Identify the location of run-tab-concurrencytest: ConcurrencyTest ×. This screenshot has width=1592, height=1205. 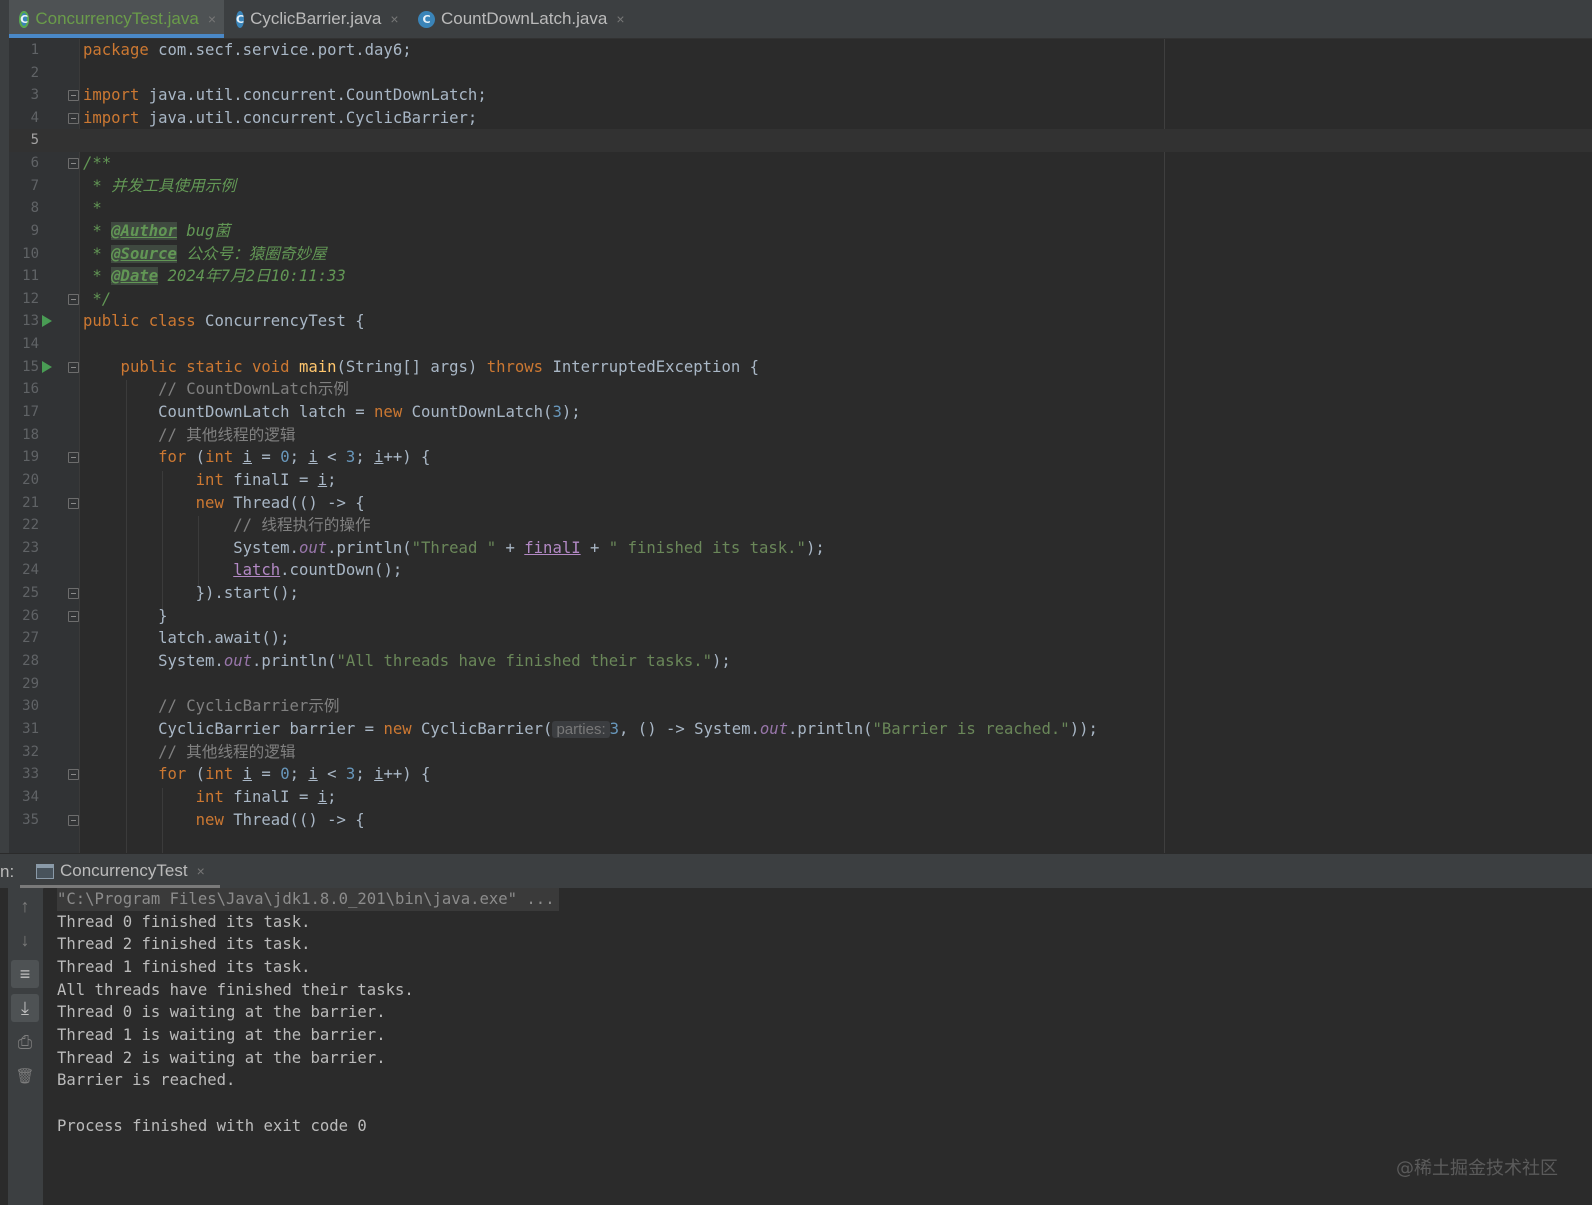
(120, 871).